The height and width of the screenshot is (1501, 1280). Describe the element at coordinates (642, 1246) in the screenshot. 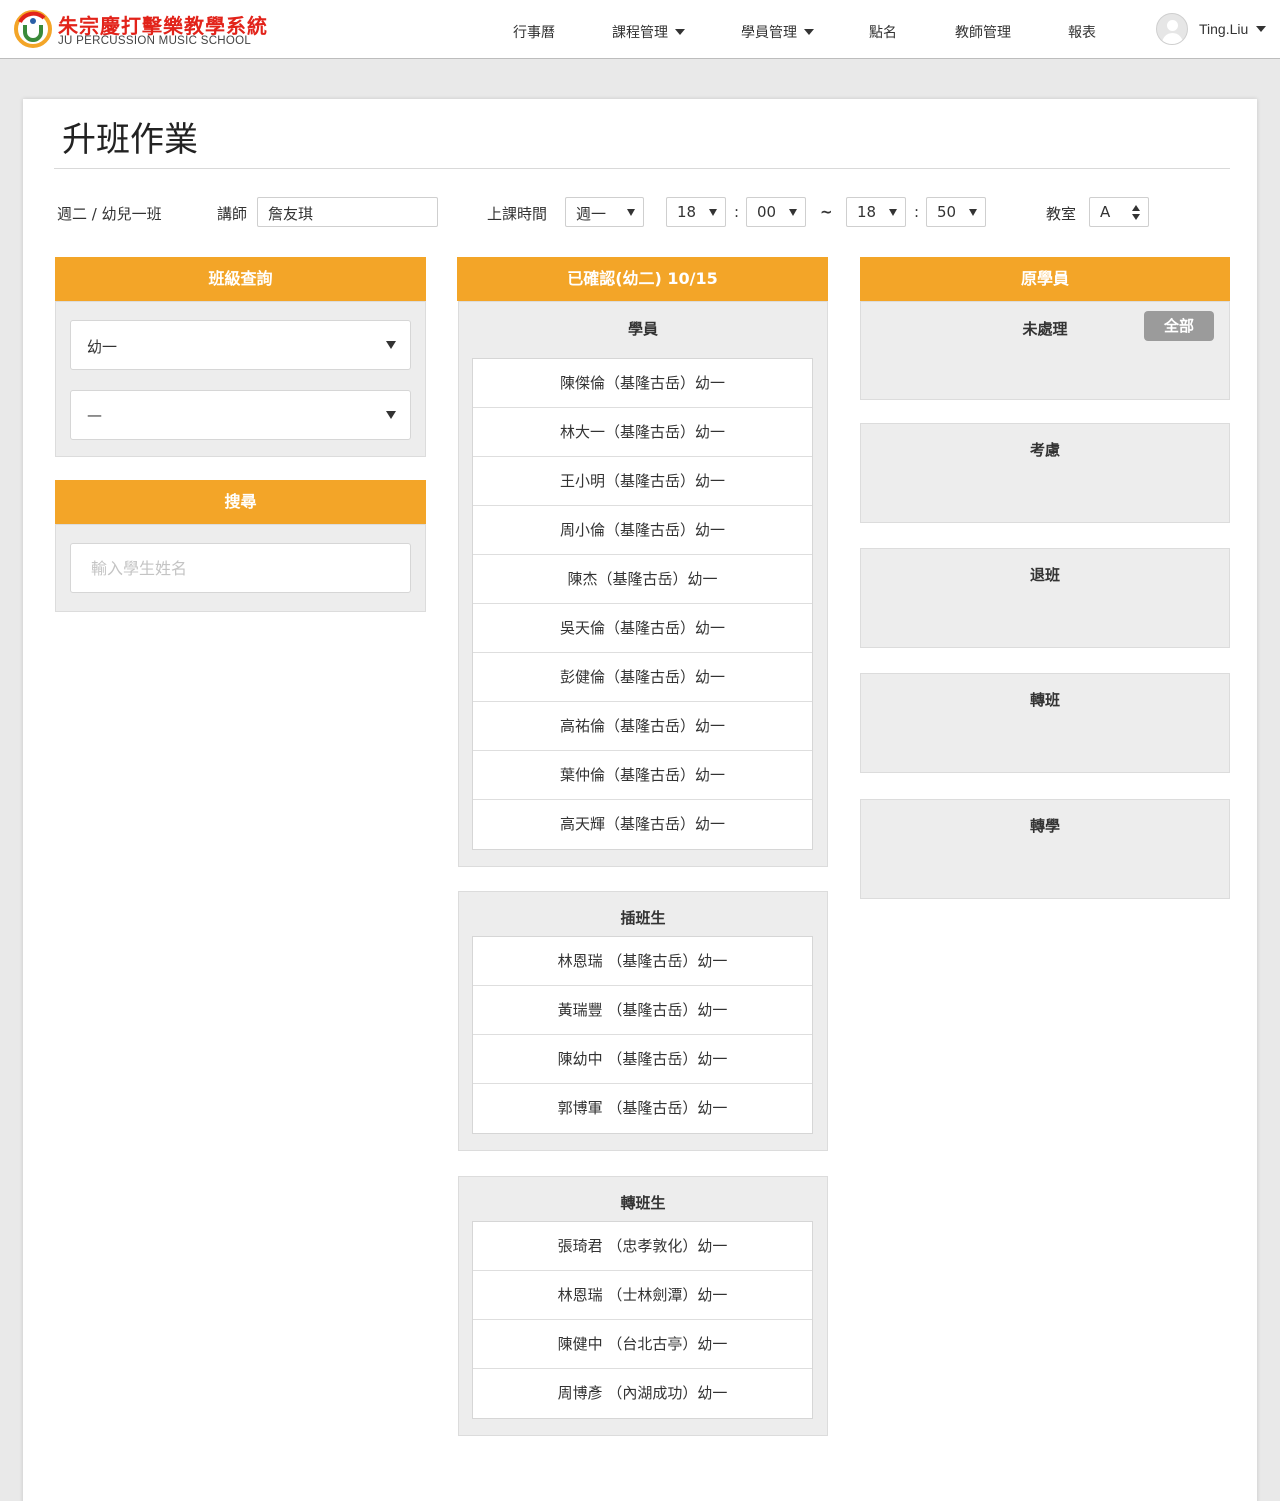

I see `student-list-item: 張琦君 （忠孝敦化）幼一` at that location.